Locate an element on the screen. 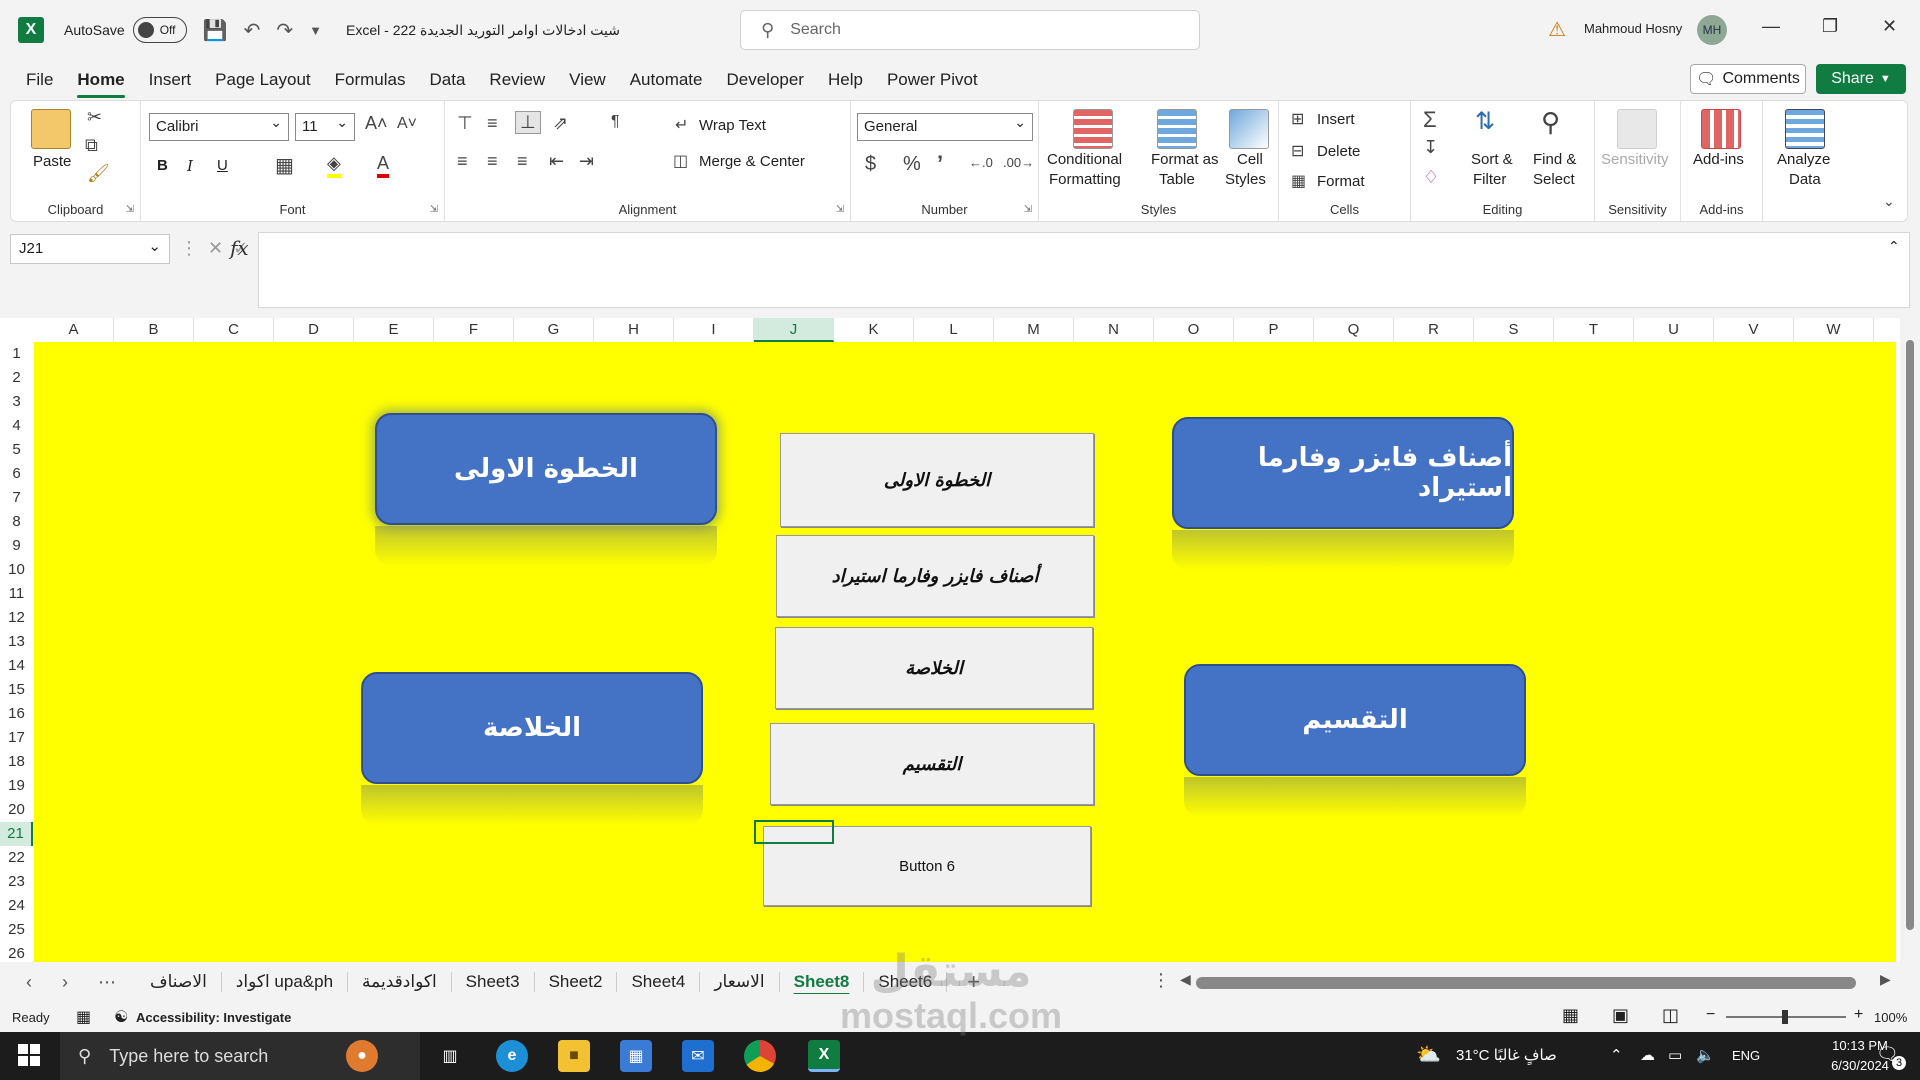 The height and width of the screenshot is (1080, 1920). windows-start-icon is located at coordinates (29, 1055).